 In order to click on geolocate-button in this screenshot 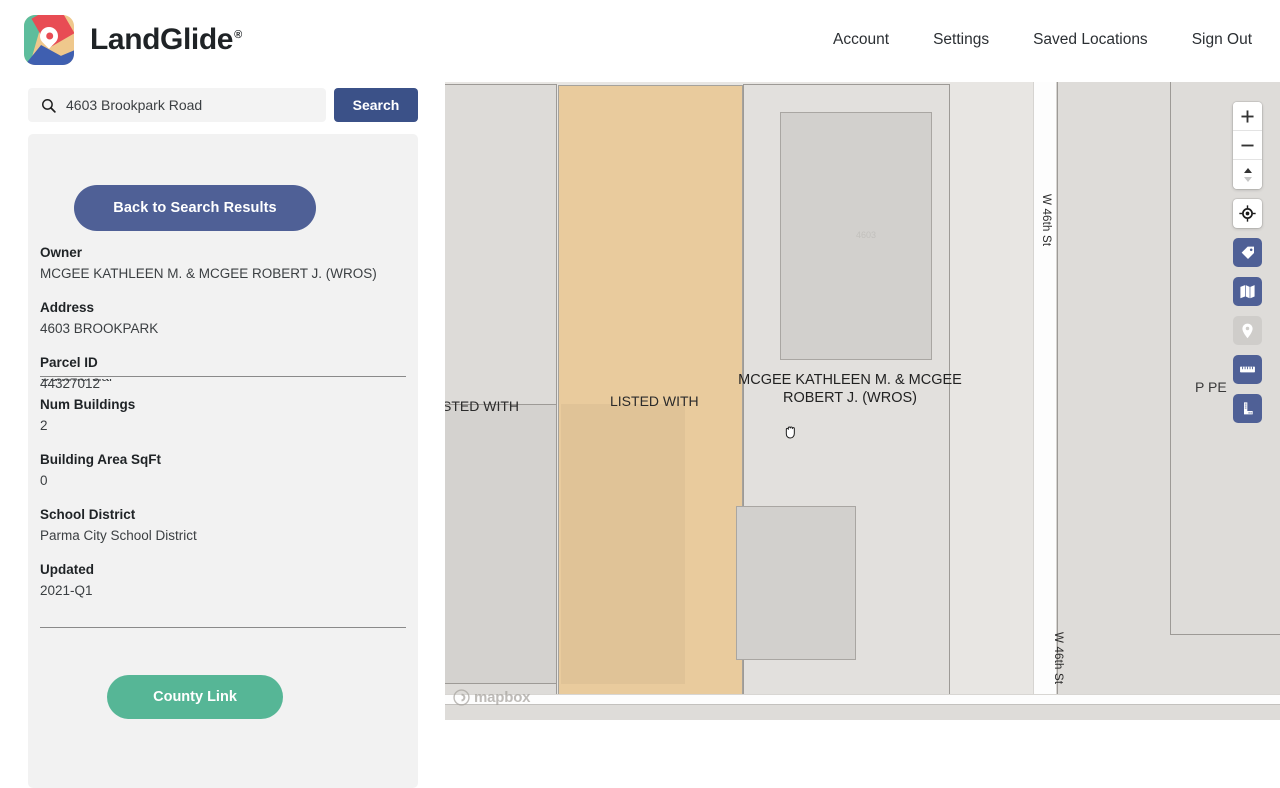, I will do `click(1247, 213)`.